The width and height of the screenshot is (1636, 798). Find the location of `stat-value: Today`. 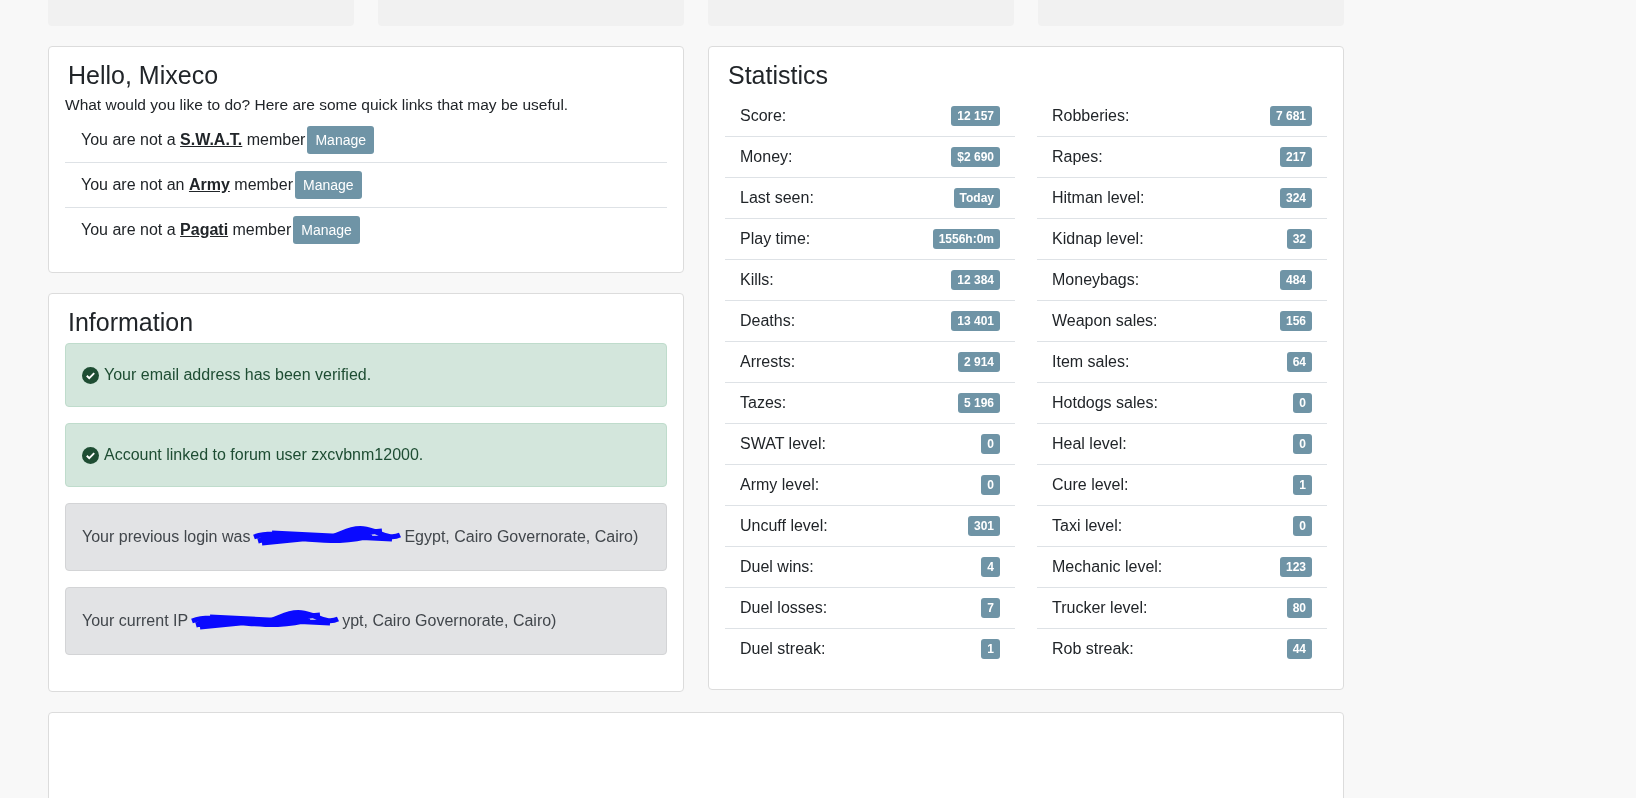

stat-value: Today is located at coordinates (976, 198).